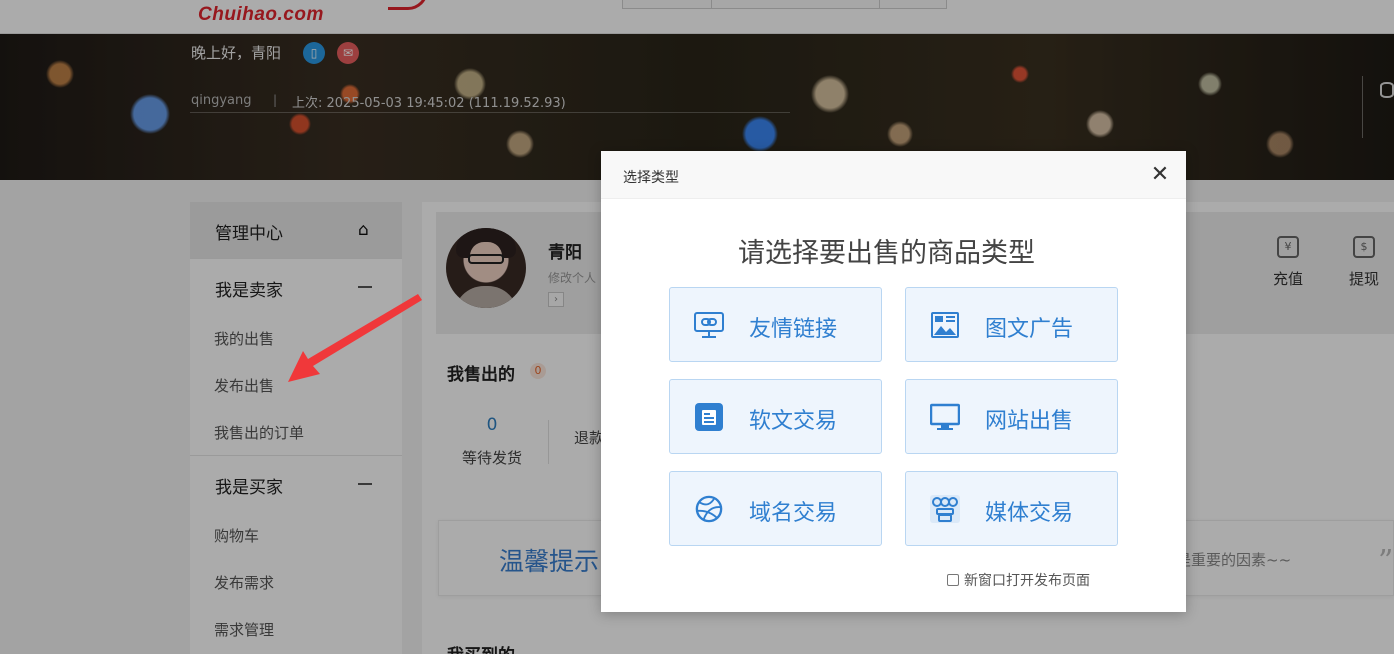 The image size is (1394, 654). Describe the element at coordinates (1160, 175) in the screenshot. I see `close-icon: ✕` at that location.